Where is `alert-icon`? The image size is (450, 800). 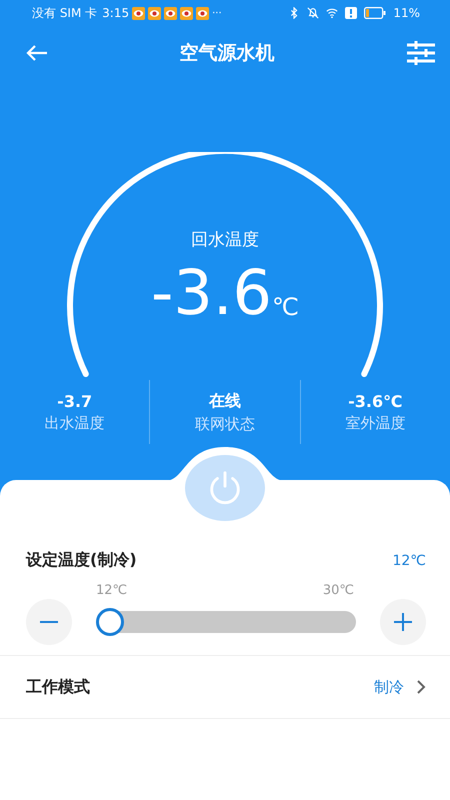 alert-icon is located at coordinates (351, 13).